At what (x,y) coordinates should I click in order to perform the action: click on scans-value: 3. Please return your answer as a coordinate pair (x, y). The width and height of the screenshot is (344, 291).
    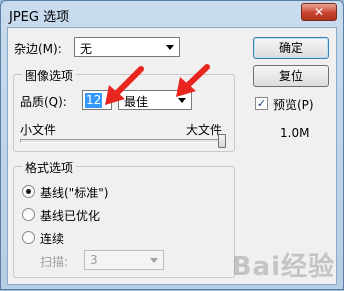
    Looking at the image, I should click on (94, 260).